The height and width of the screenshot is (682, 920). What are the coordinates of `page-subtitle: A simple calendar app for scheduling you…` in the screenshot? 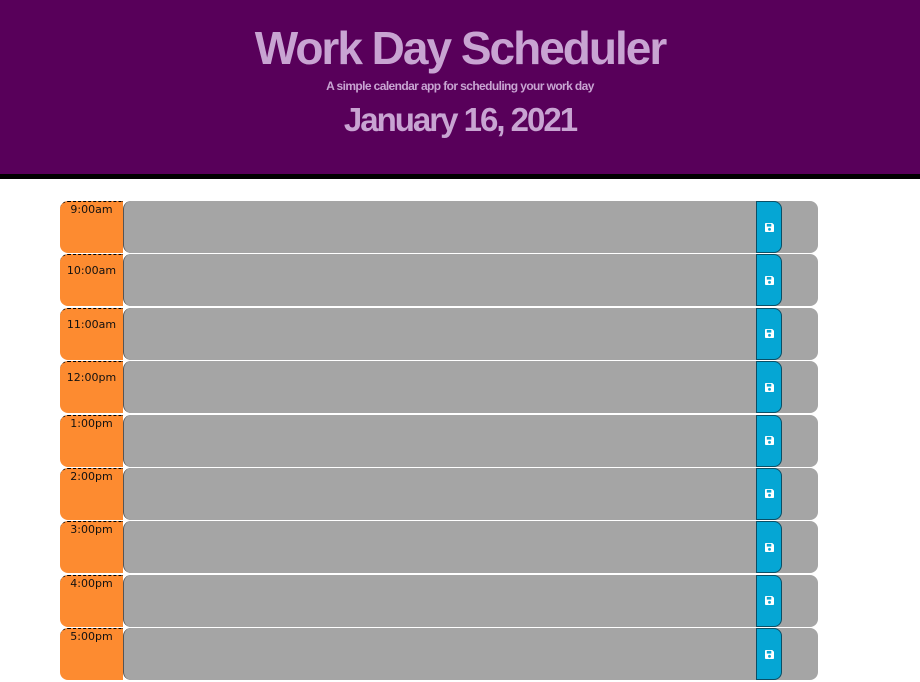 It's located at (460, 86).